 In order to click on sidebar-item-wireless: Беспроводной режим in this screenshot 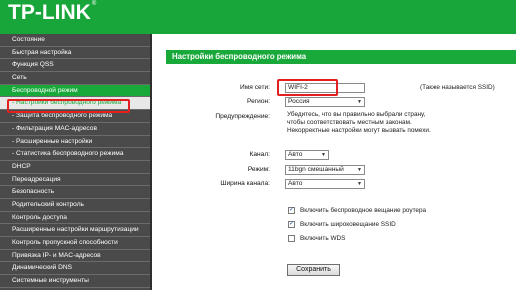, I will do `click(75, 91)`.